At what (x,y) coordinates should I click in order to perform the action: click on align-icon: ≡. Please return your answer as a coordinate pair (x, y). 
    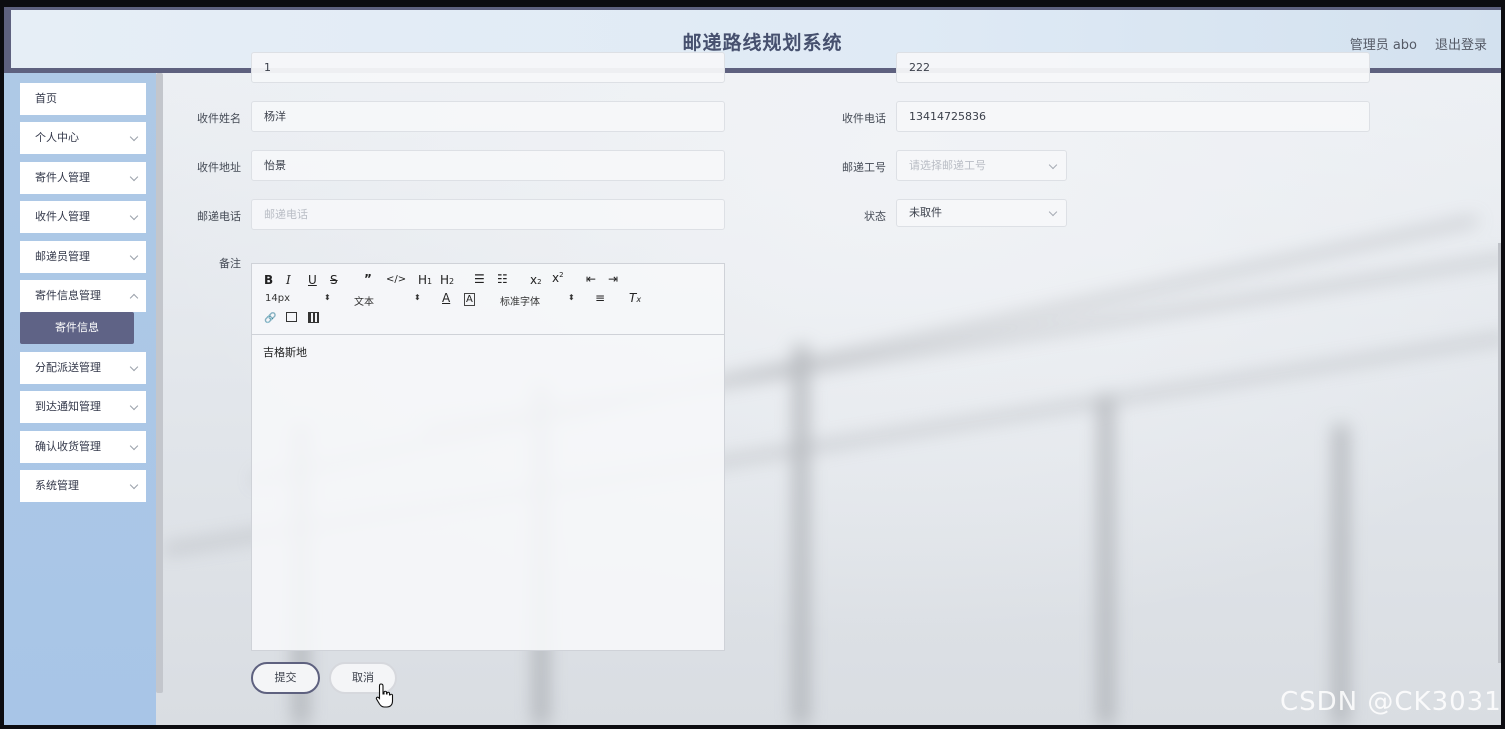
    Looking at the image, I should click on (600, 298).